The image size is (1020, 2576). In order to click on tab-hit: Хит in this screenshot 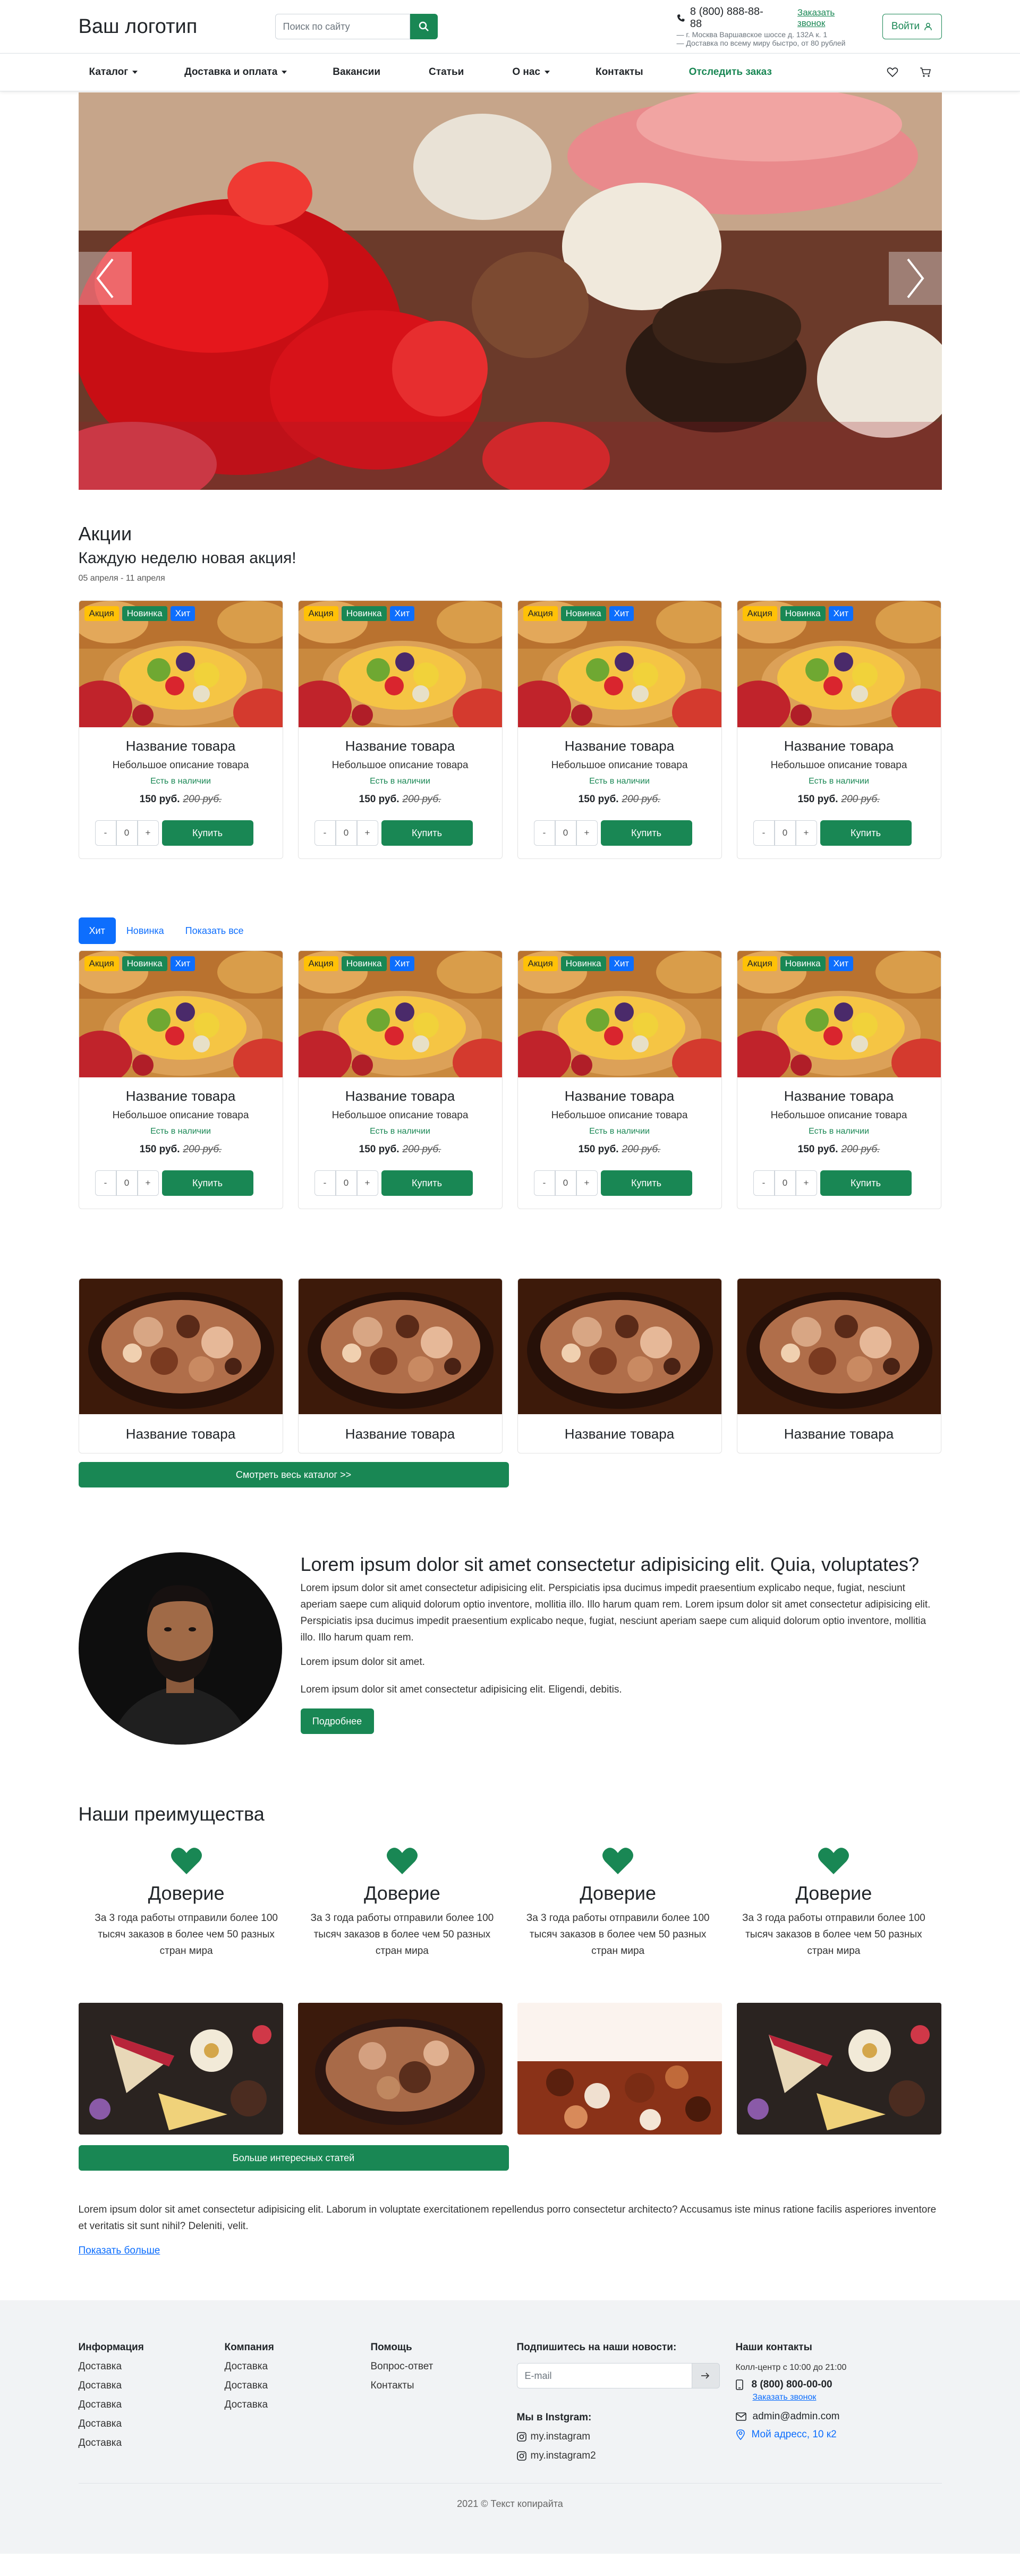, I will do `click(97, 930)`.